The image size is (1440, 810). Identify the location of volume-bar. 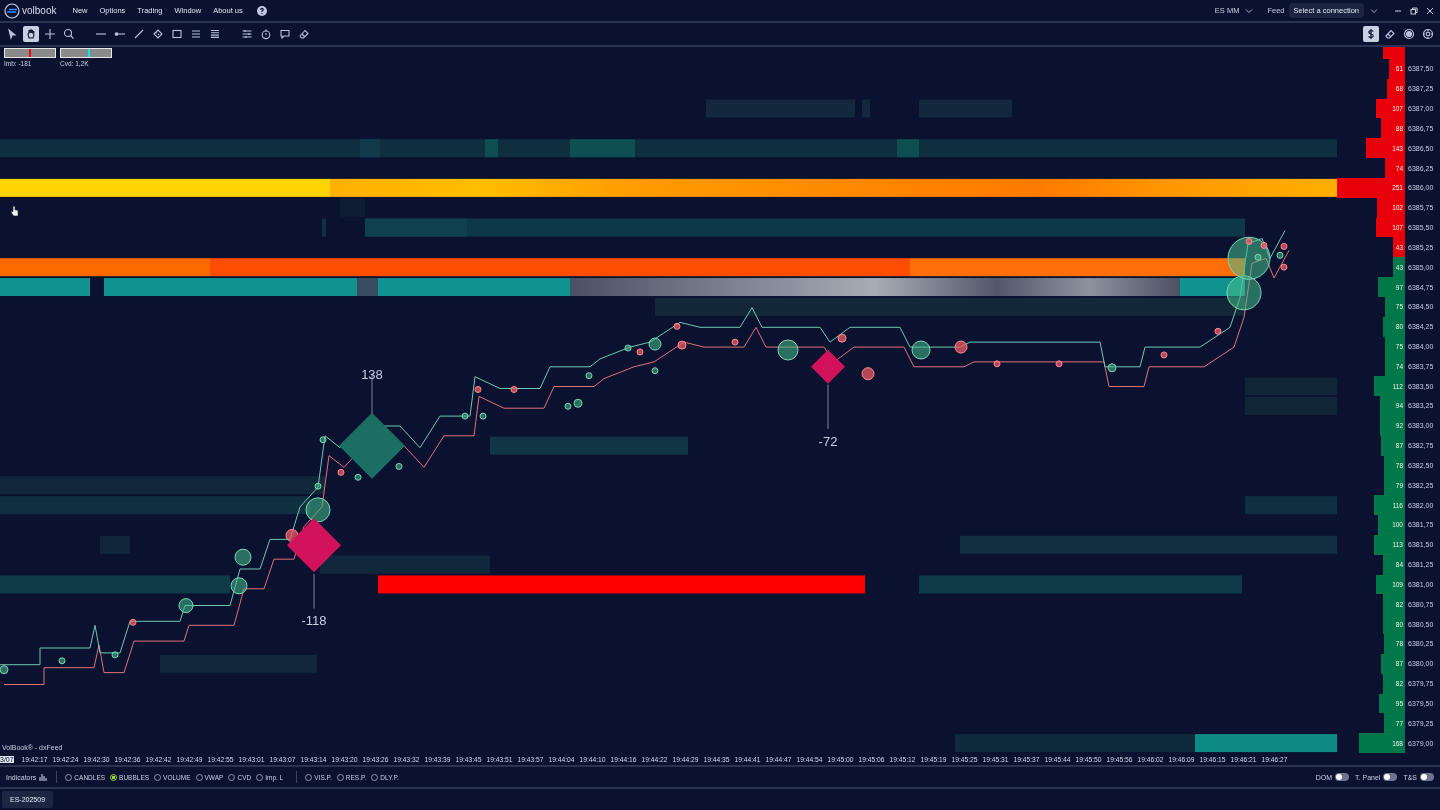
(1394, 53).